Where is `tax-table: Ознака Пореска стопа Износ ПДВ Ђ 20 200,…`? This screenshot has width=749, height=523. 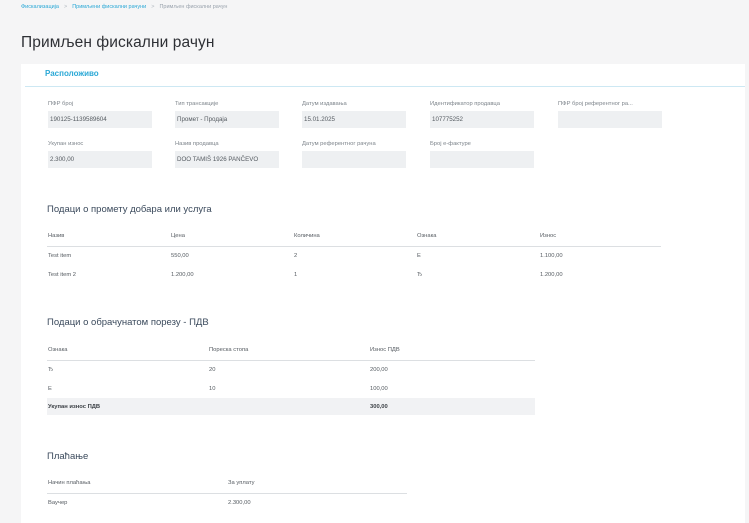 tax-table: Ознака Пореска стопа Износ ПДВ Ђ 20 200,… is located at coordinates (291, 378).